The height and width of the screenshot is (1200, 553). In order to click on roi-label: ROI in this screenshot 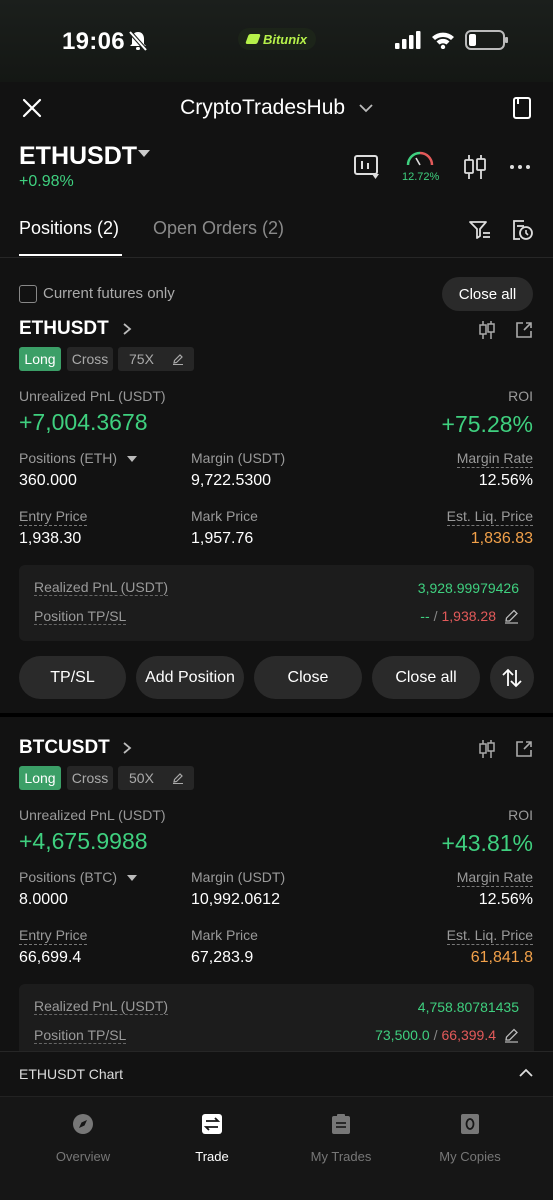, I will do `click(520, 815)`.